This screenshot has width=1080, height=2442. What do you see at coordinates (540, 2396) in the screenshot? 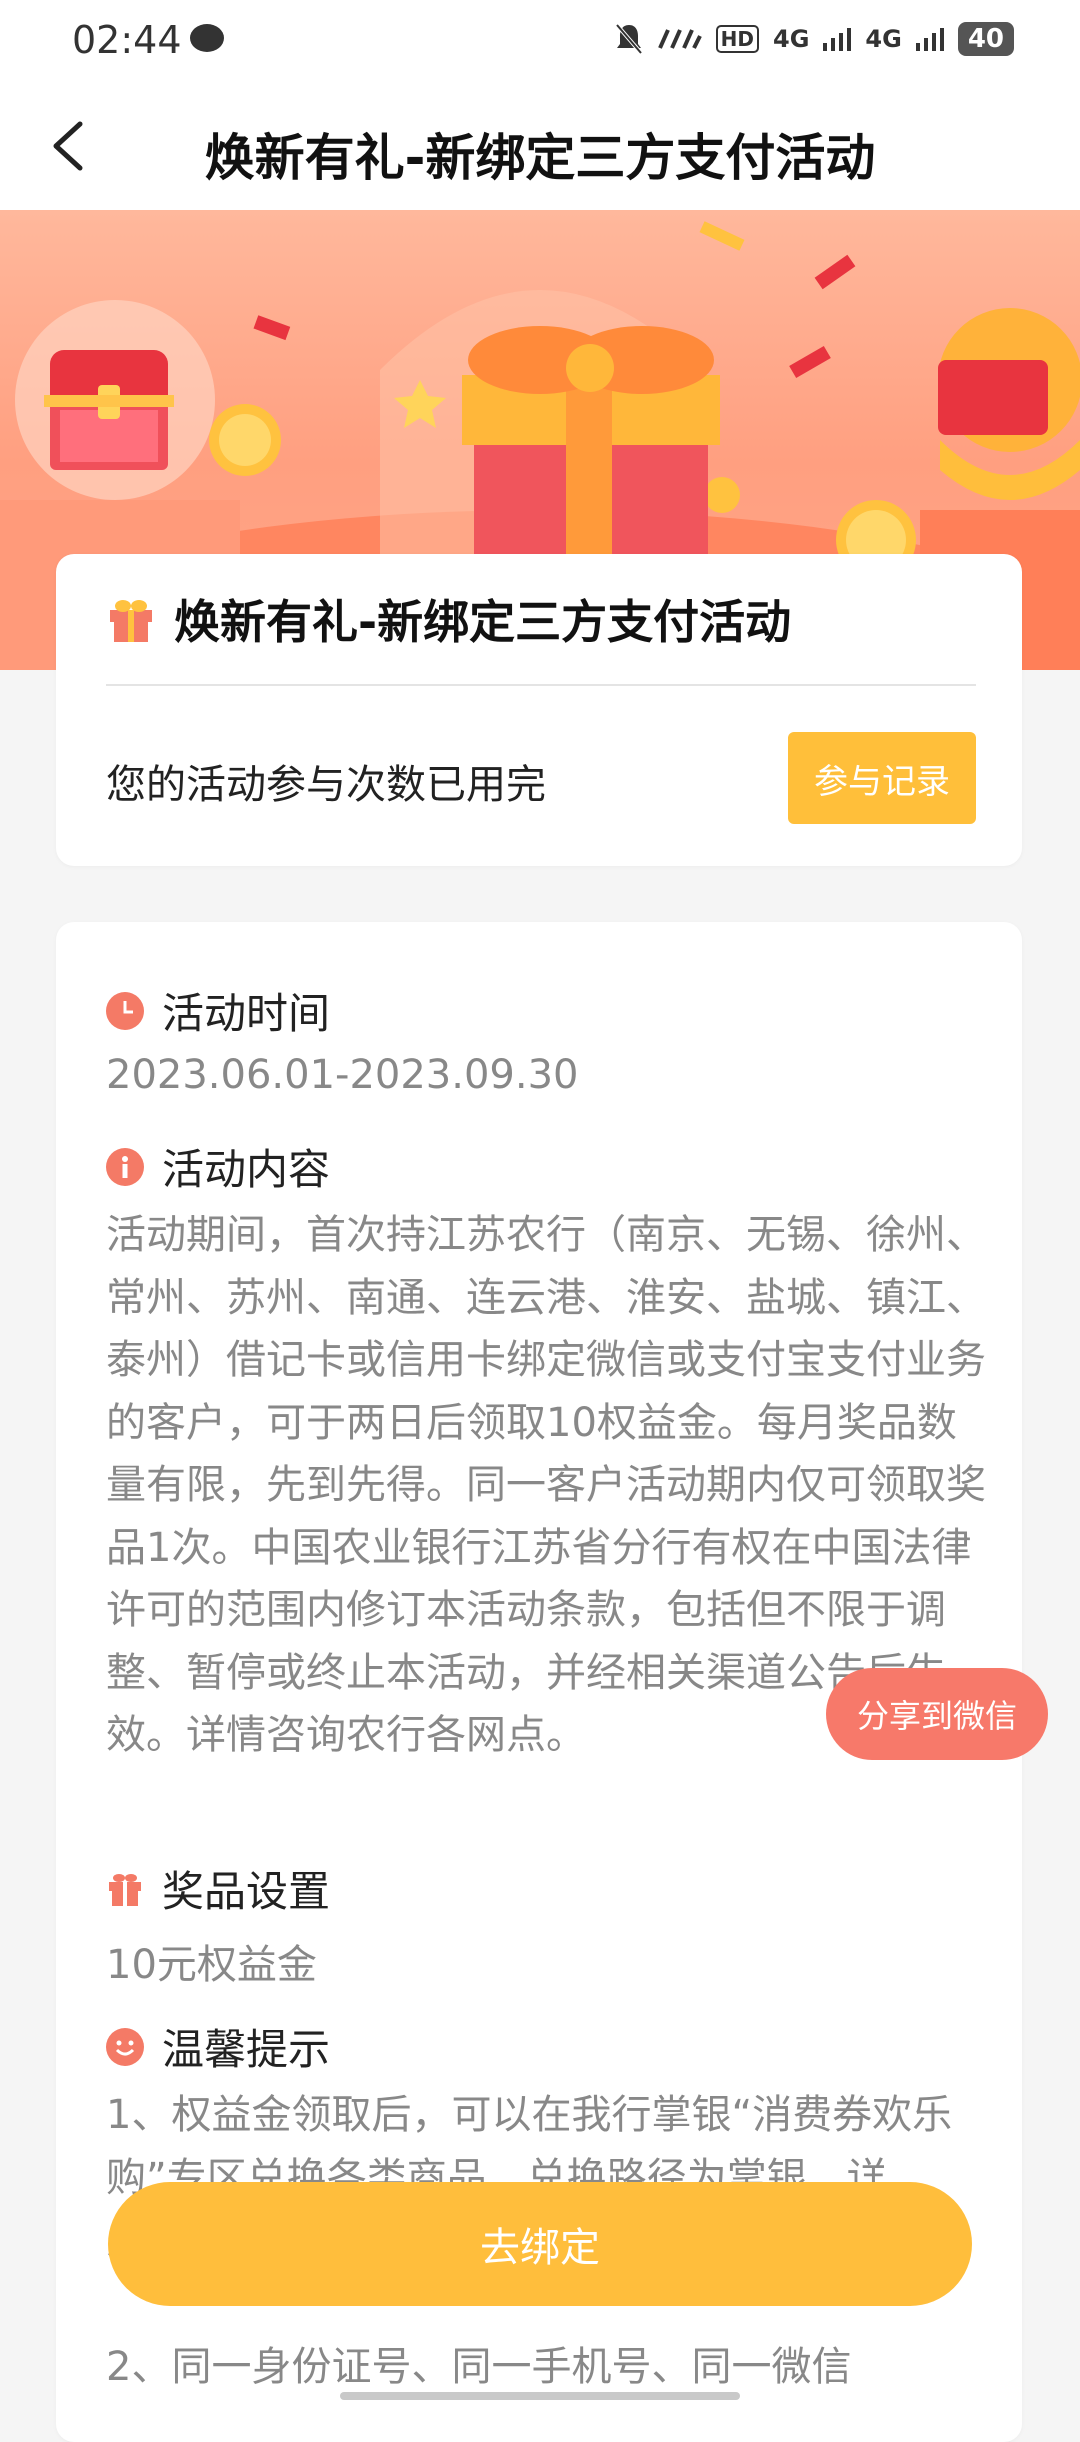
I see `home-indicator` at bounding box center [540, 2396].